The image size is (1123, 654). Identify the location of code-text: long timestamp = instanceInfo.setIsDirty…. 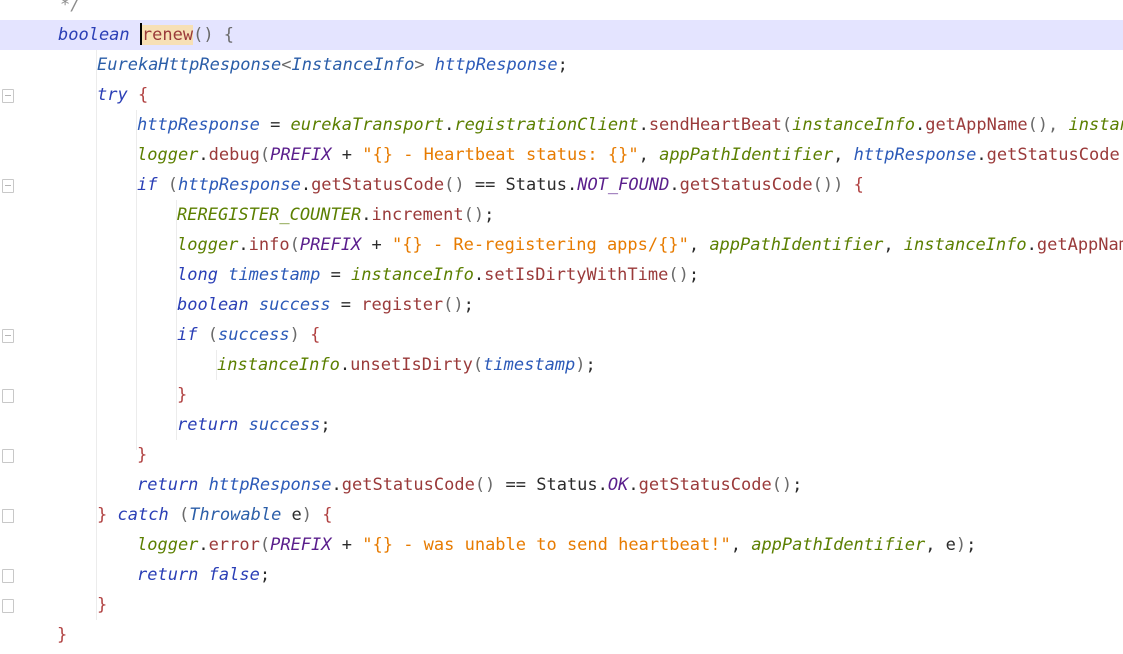
(438, 275).